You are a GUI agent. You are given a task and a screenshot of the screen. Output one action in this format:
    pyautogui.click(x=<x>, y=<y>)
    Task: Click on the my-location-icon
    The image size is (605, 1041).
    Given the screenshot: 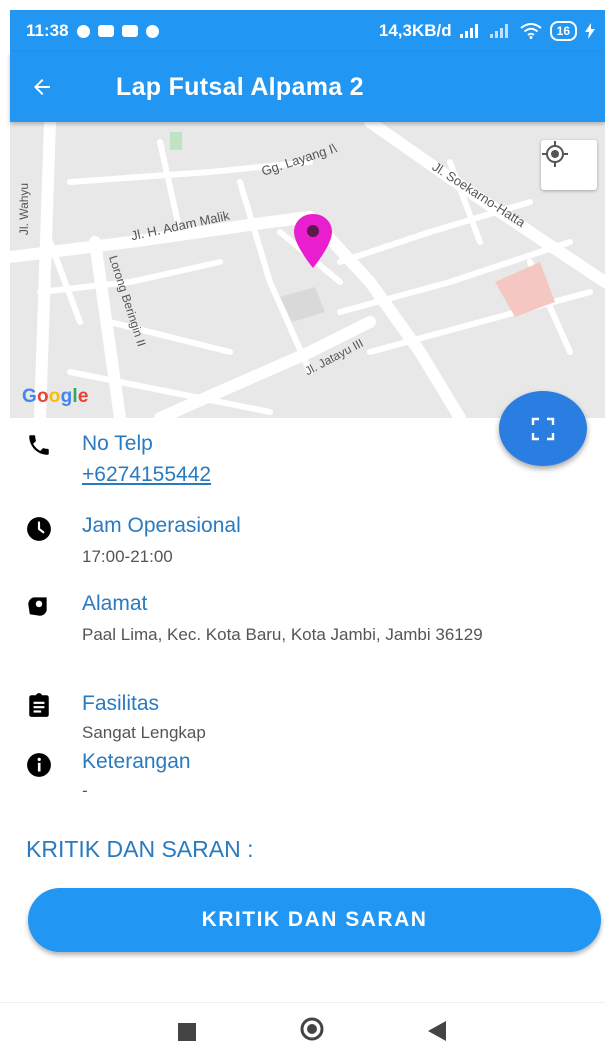 What is the action you would take?
    pyautogui.click(x=555, y=154)
    